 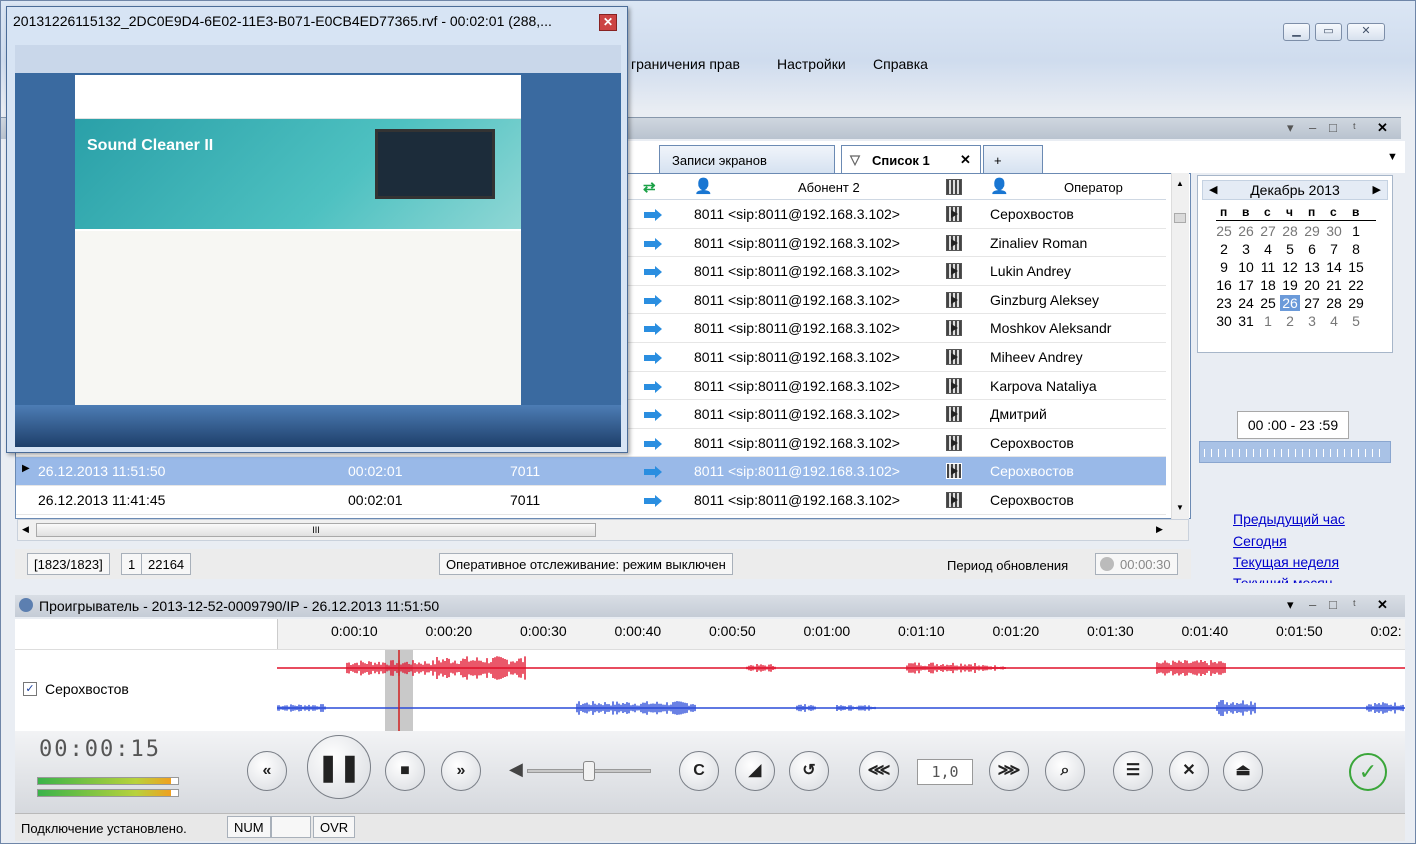 What do you see at coordinates (1246, 267) in the screenshot?
I see `calendar-day: 10` at bounding box center [1246, 267].